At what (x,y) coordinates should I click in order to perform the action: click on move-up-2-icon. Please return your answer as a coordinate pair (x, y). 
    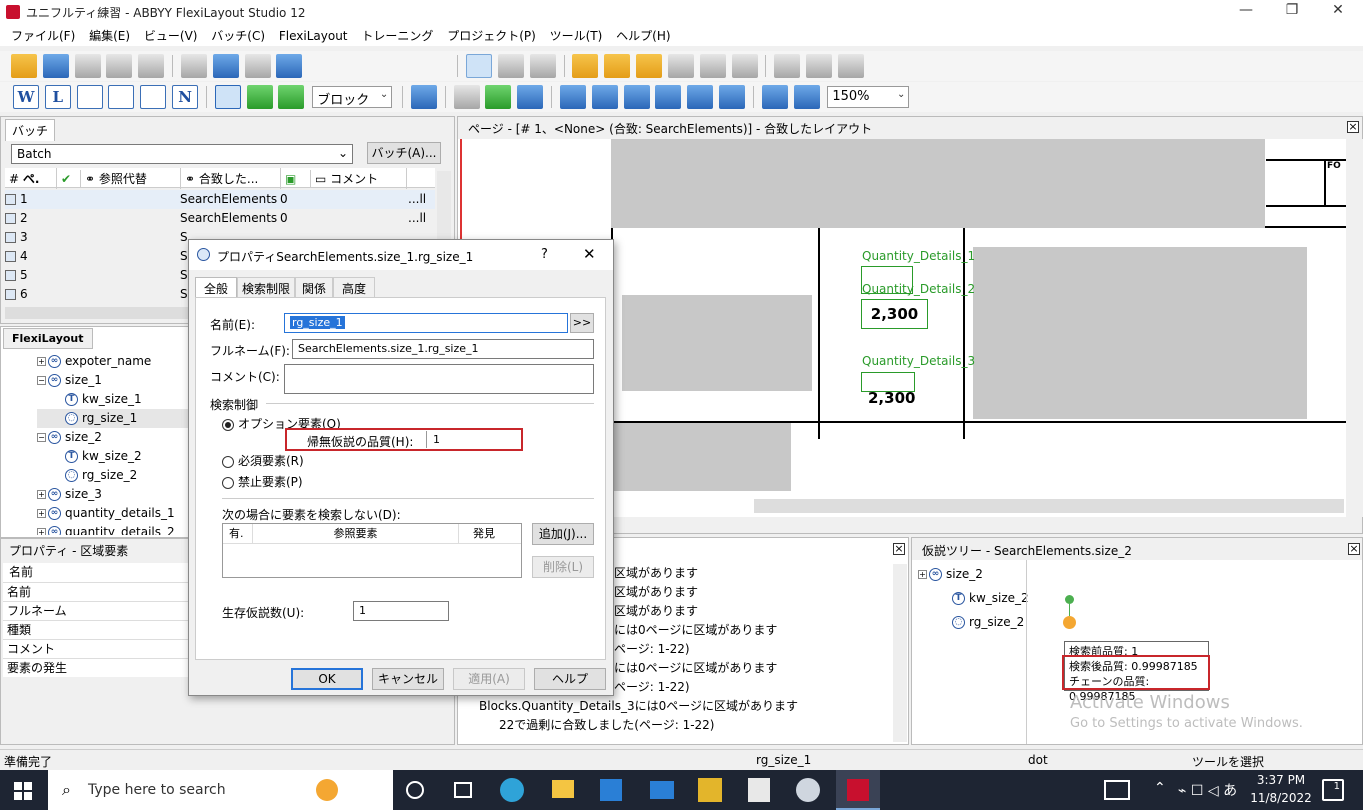
    Looking at the image, I should click on (257, 66).